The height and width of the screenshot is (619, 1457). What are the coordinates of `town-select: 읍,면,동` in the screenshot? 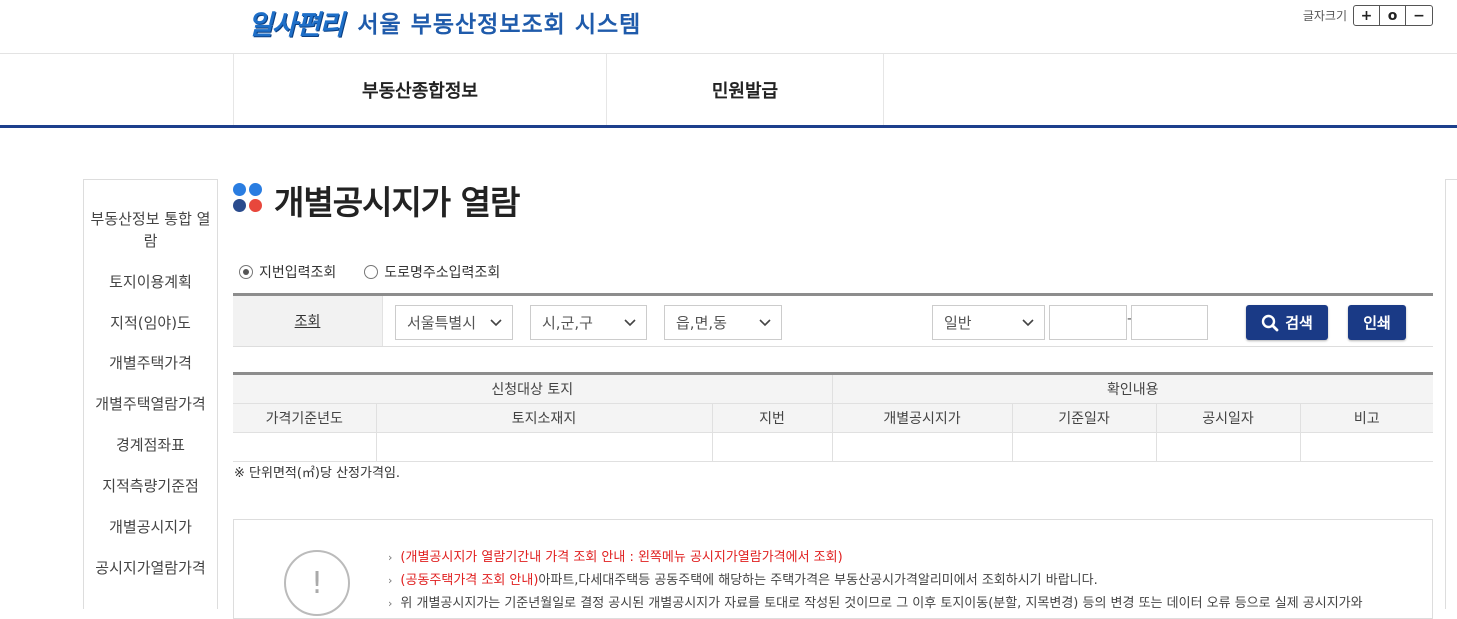 It's located at (723, 322).